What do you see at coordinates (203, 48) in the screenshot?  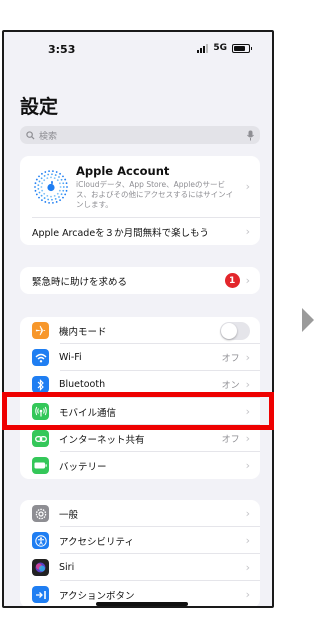 I see `signal-icon` at bounding box center [203, 48].